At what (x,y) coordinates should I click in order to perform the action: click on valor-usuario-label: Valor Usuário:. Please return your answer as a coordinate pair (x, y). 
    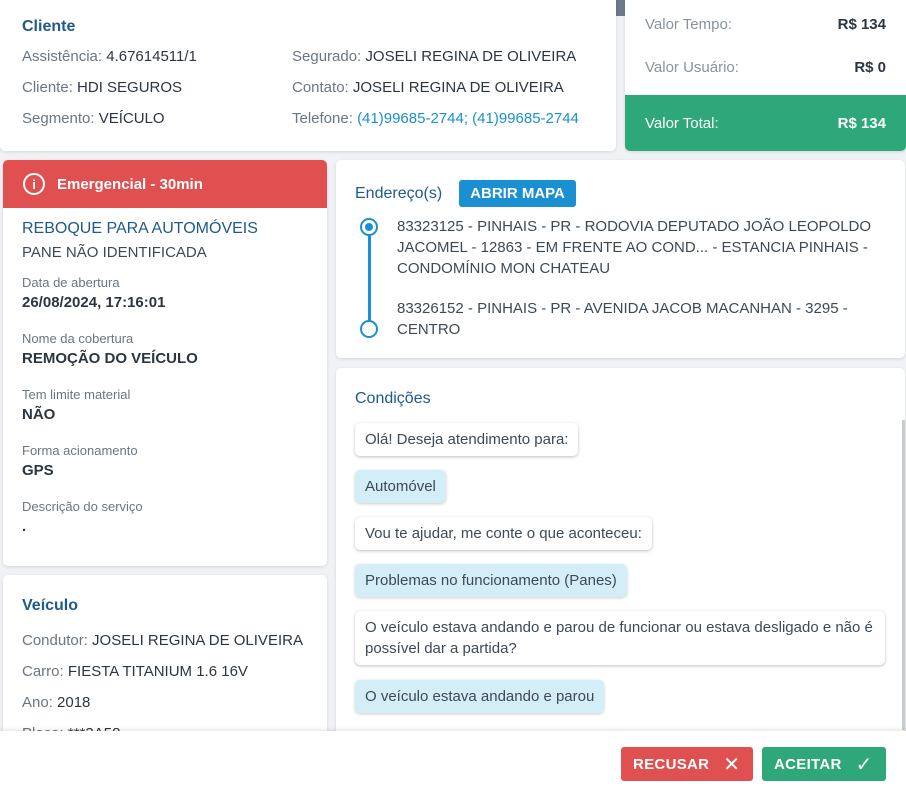
    Looking at the image, I should click on (692, 67).